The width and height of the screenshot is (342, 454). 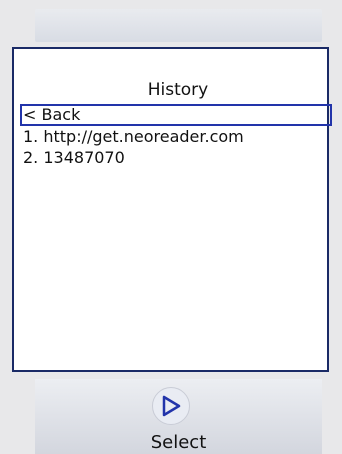 I want to click on page-title: History, so click(x=178, y=90).